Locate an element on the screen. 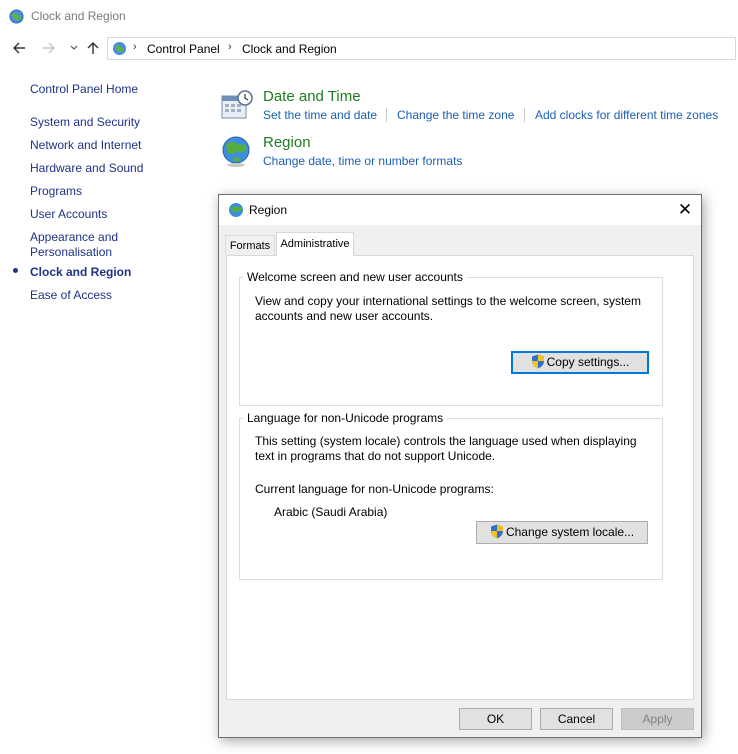 The width and height of the screenshot is (738, 754). sidebar-item-hardware-sound: Hardware and Sound is located at coordinates (86, 168).